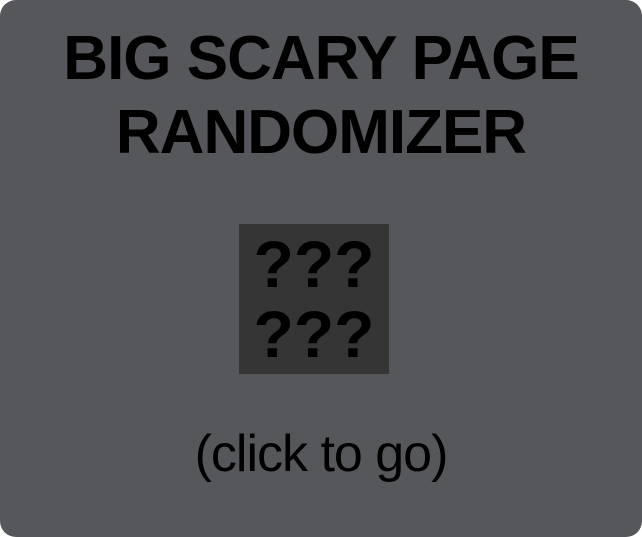  Describe the element at coordinates (321, 58) in the screenshot. I see `title-line-1: BIG SCARY PAGE` at that location.